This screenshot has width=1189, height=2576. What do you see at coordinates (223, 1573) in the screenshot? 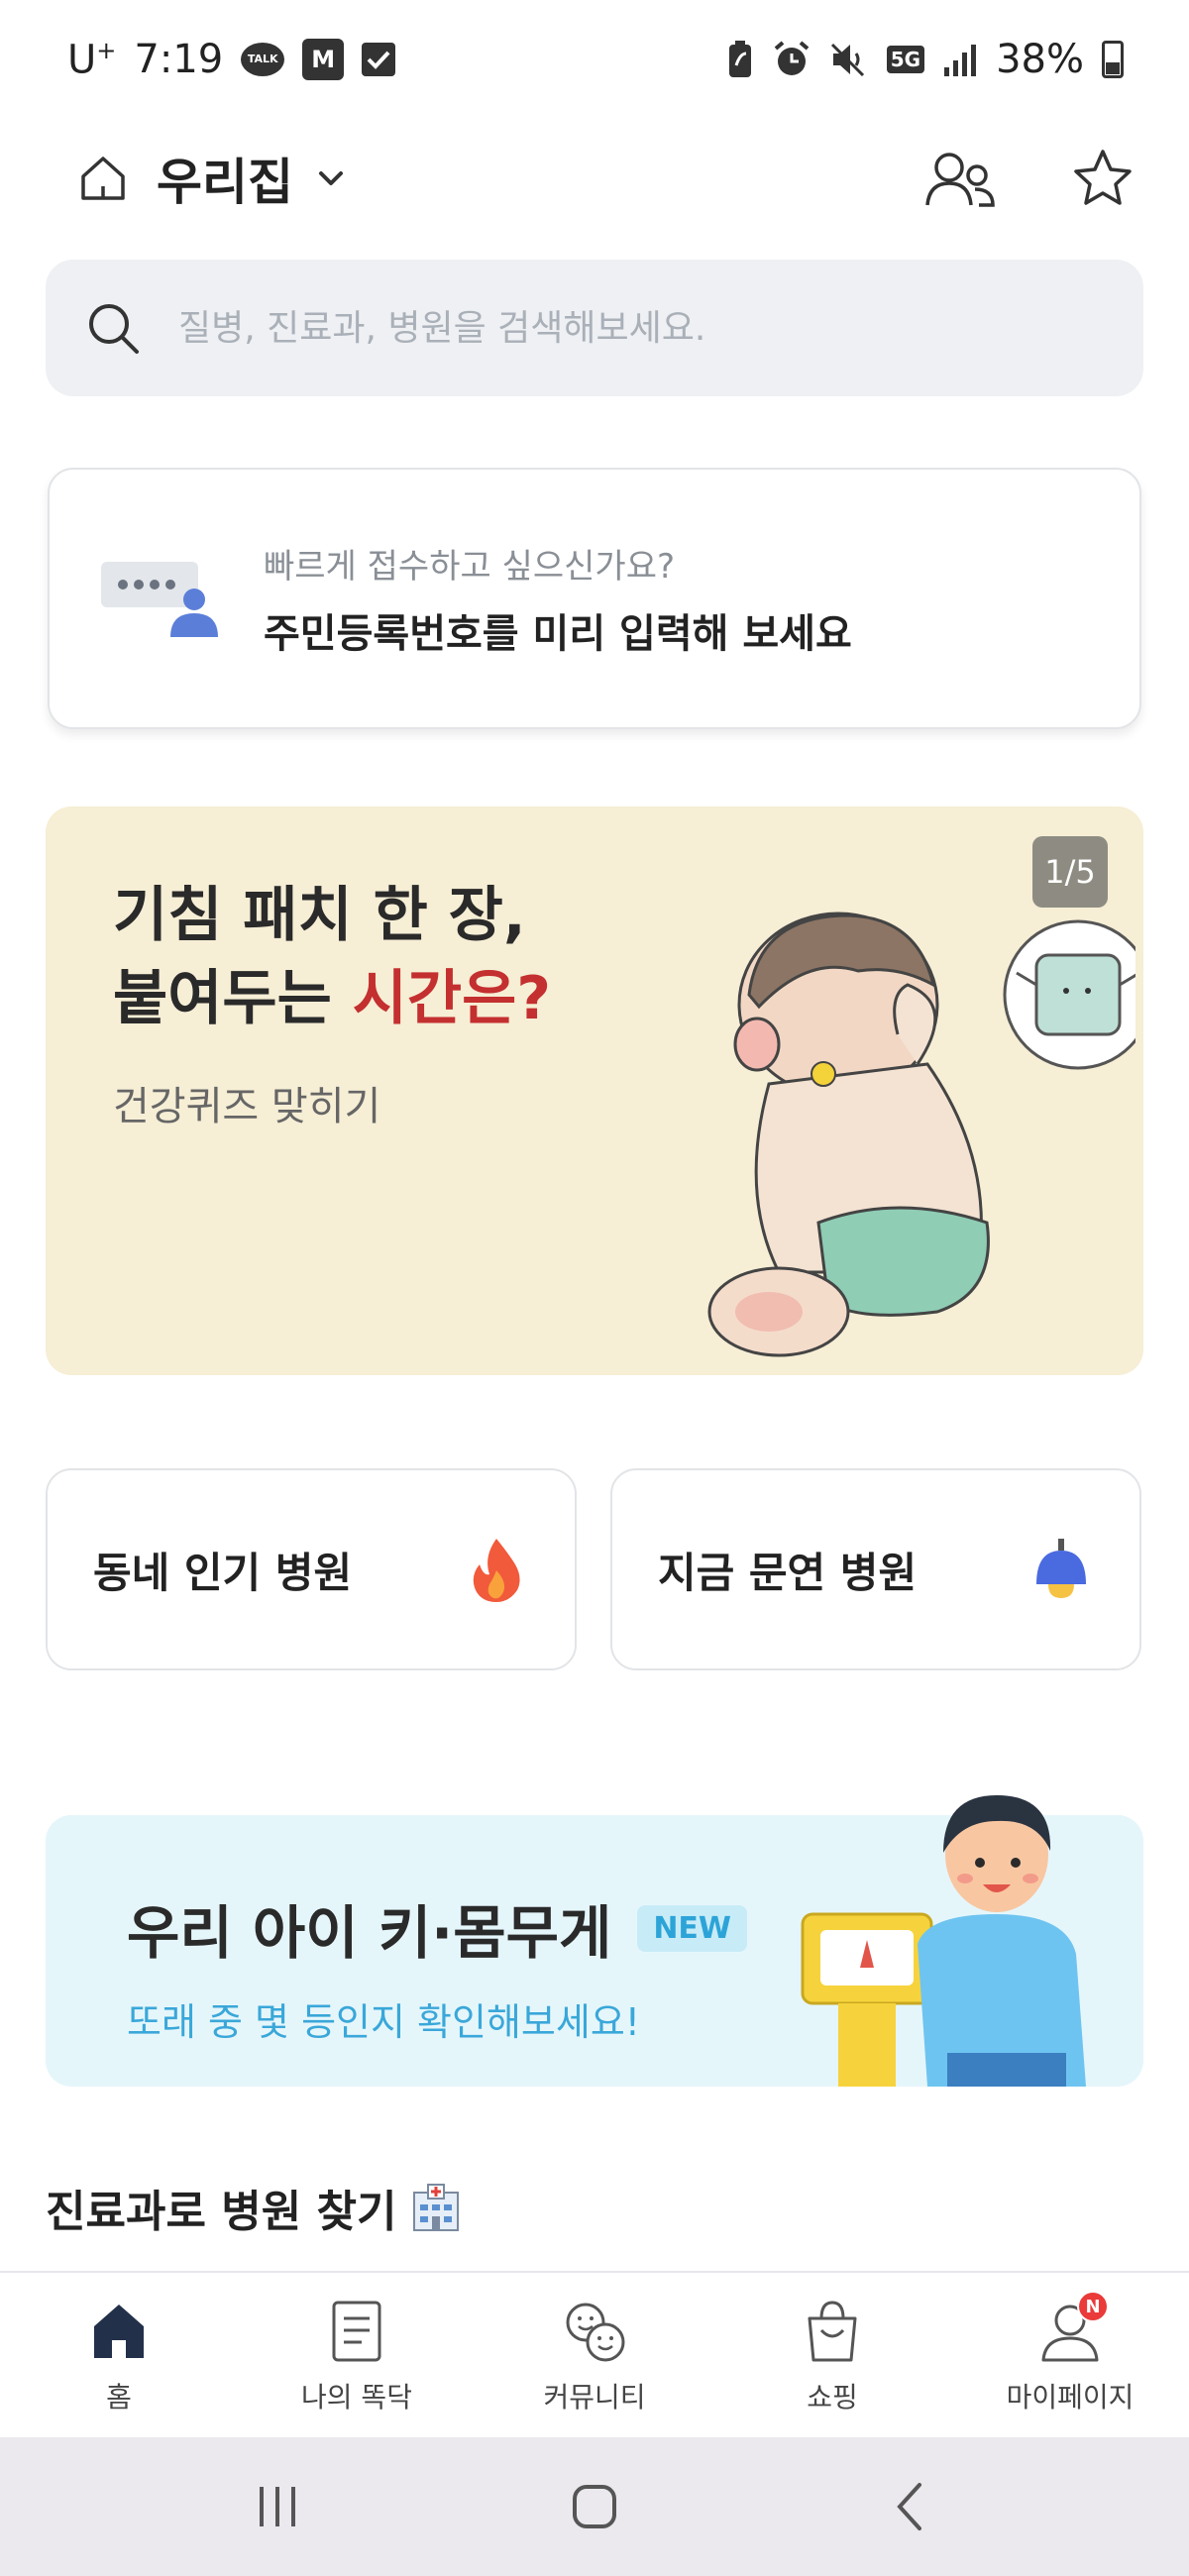
I see `popular-hospitals-label: 동네 인기 병원` at bounding box center [223, 1573].